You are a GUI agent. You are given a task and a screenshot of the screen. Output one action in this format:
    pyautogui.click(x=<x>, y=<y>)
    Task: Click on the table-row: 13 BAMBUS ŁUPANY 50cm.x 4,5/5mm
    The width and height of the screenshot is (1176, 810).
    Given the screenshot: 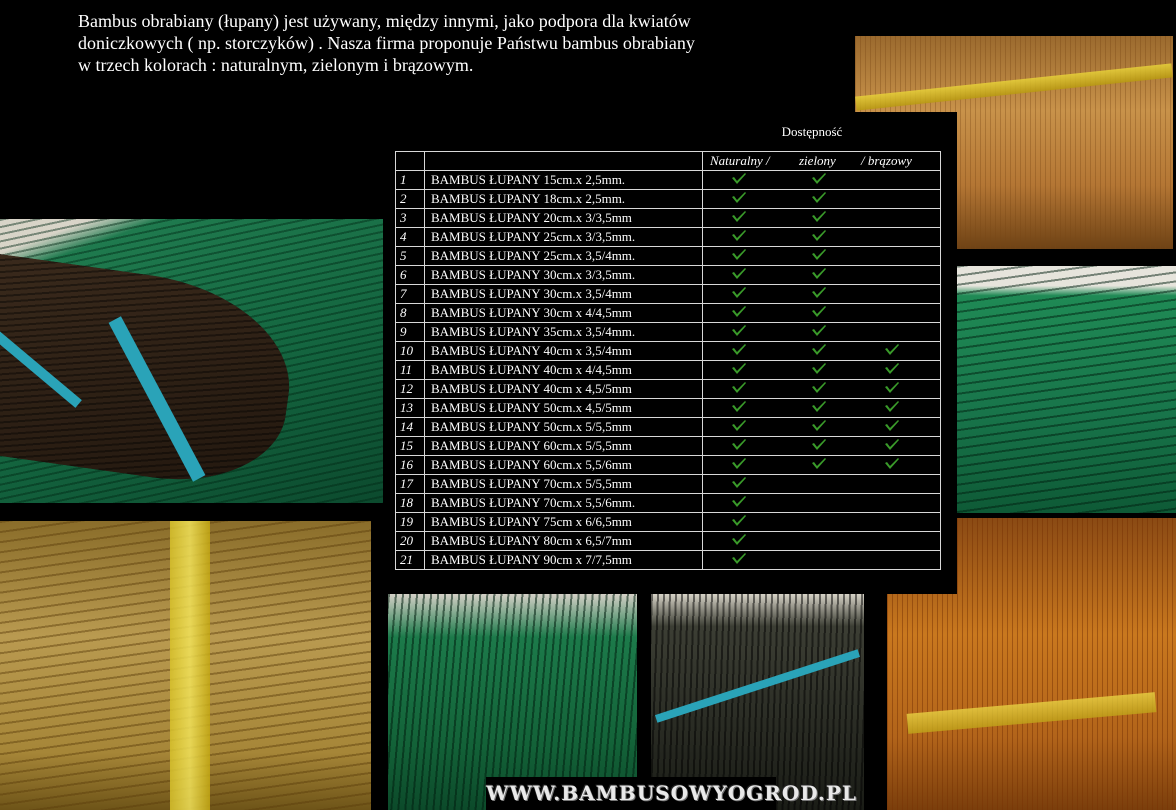 What is the action you would take?
    pyautogui.click(x=668, y=408)
    